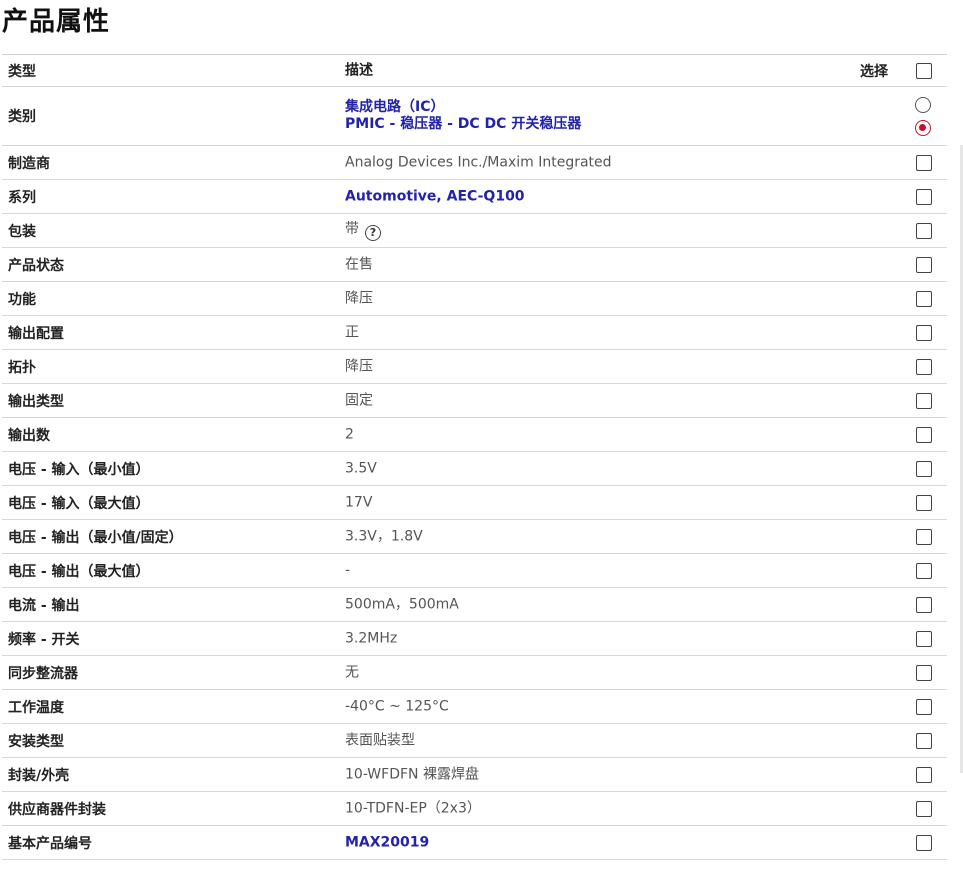 The height and width of the screenshot is (871, 963). I want to click on row-value: -40°C ~ 125°C, so click(397, 706).